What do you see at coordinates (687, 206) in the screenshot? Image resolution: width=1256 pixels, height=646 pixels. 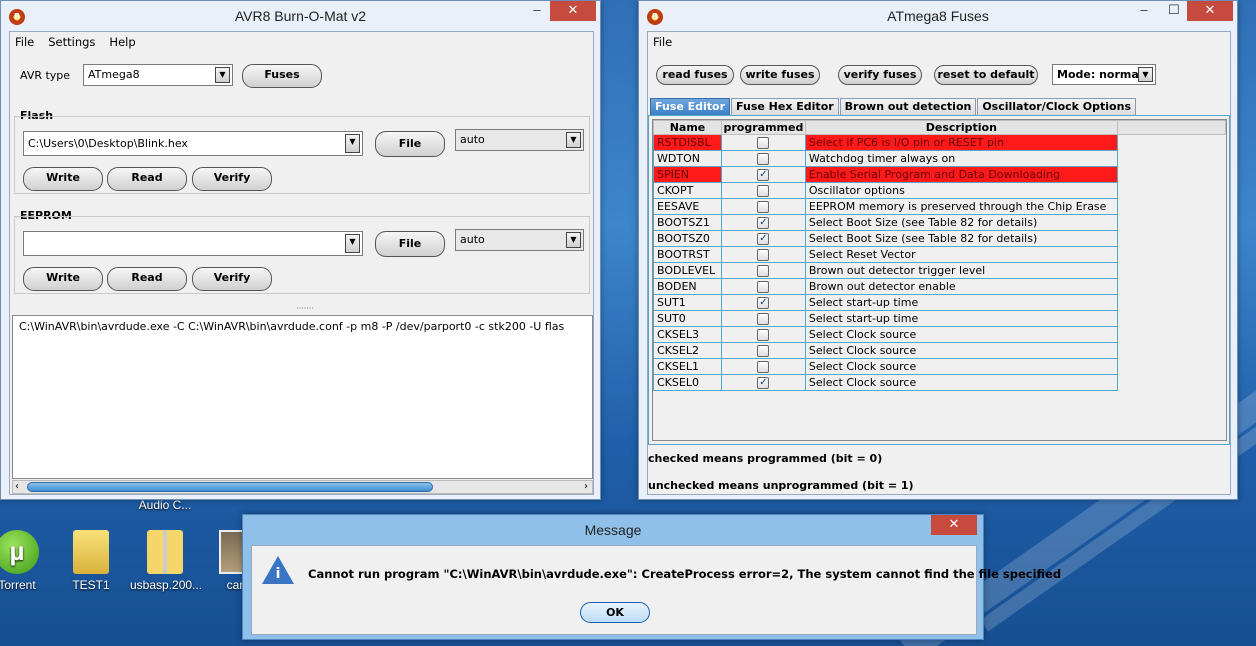 I see `fuse-name-cell: EESAVE` at bounding box center [687, 206].